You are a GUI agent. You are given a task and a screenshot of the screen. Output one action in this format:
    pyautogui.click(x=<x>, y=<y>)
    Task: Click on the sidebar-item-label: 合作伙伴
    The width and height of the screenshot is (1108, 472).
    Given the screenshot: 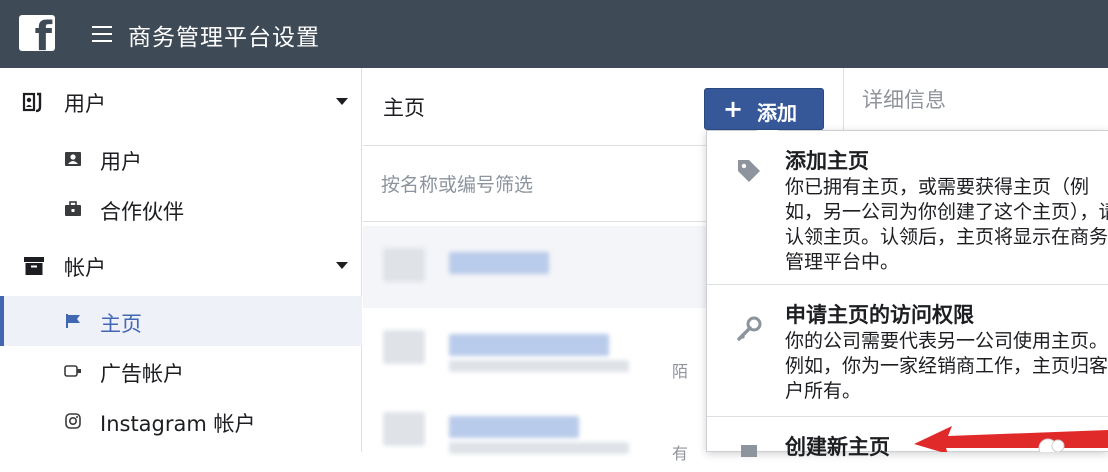 What is the action you would take?
    pyautogui.click(x=142, y=212)
    